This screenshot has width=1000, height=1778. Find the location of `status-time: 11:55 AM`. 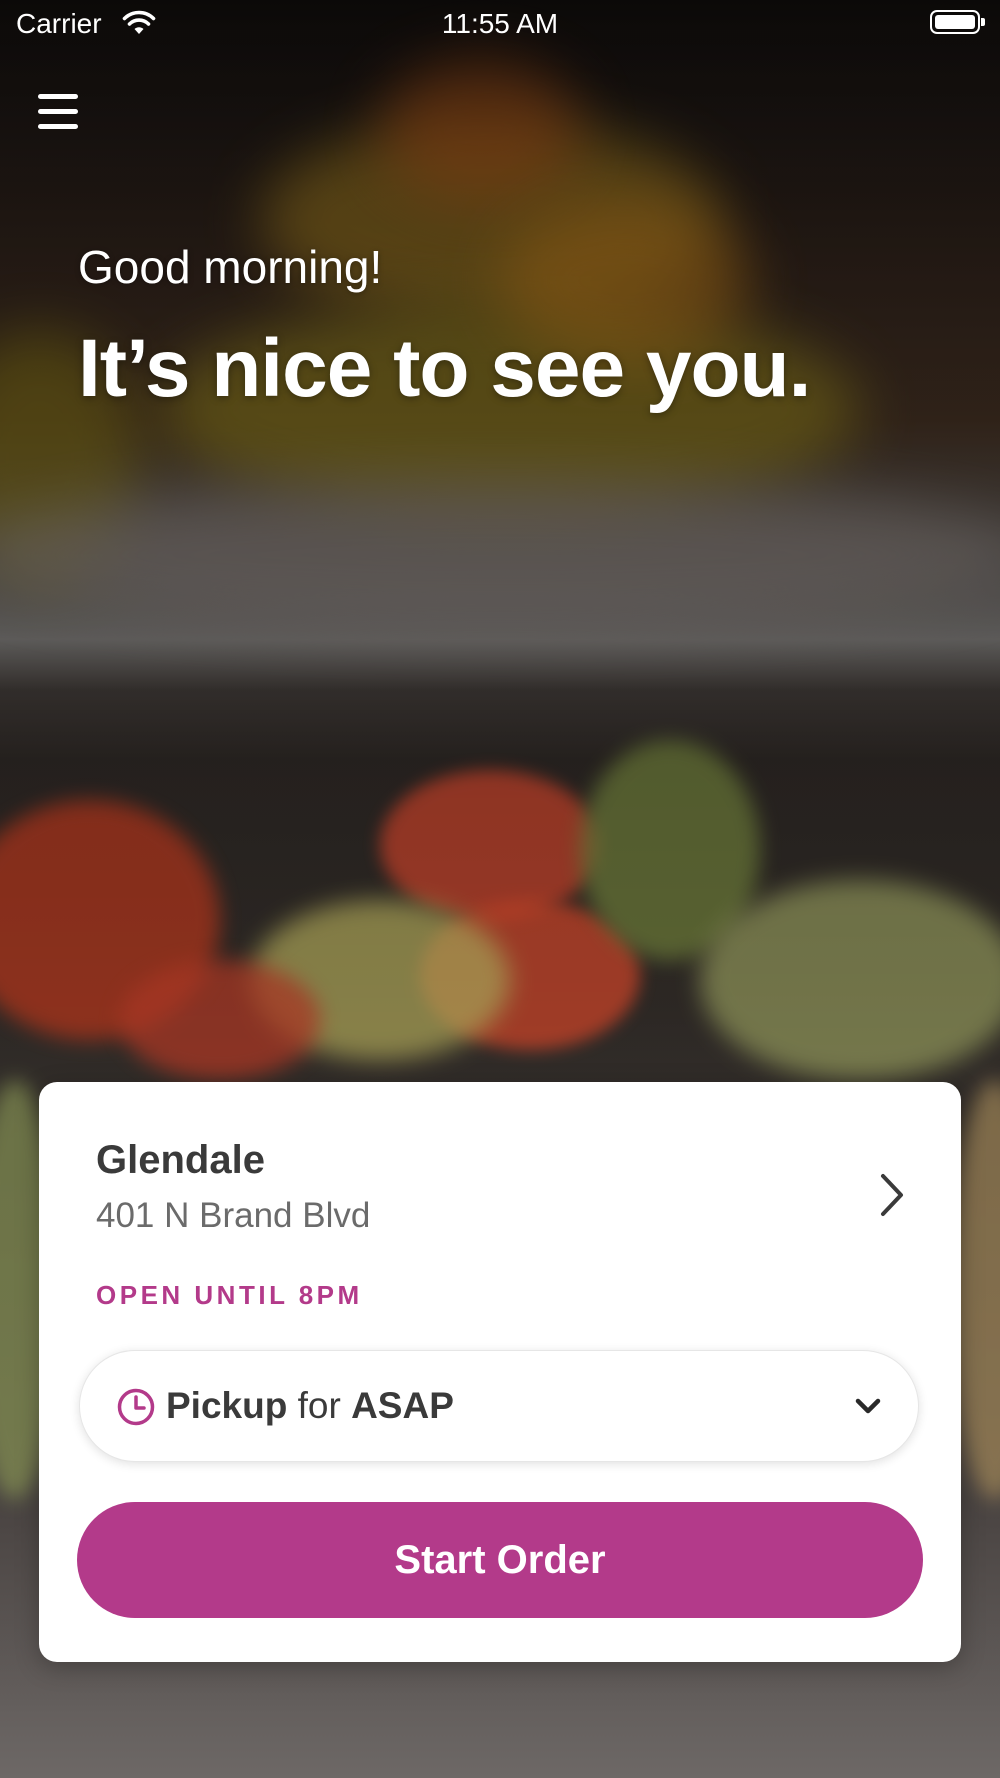

status-time: 11:55 AM is located at coordinates (500, 23).